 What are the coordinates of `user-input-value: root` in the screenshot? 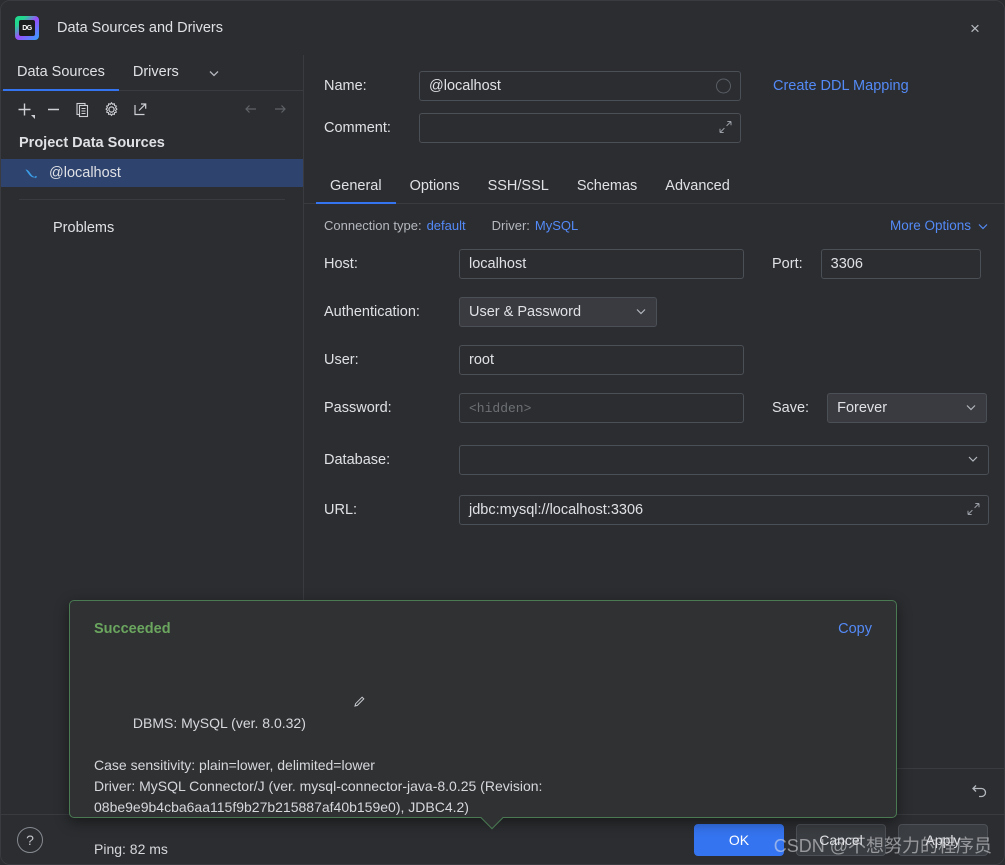 It's located at (481, 360).